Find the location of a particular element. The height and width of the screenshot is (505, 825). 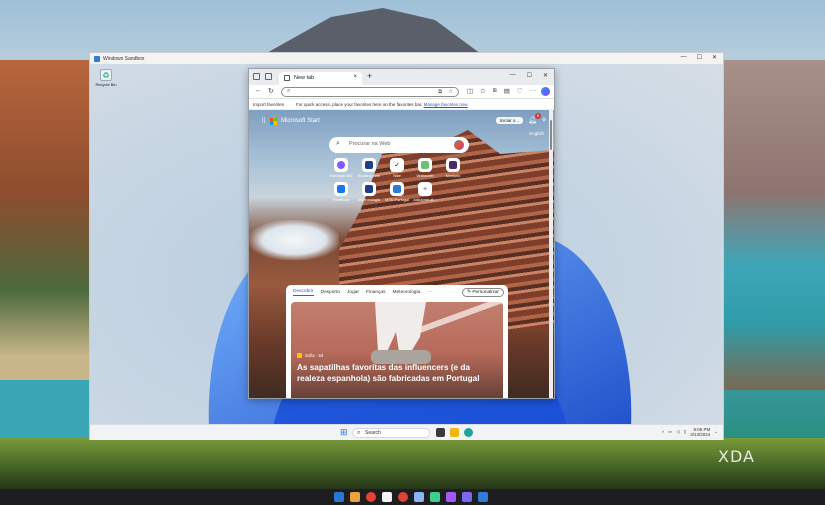

more-menu-icon: ··· is located at coordinates (533, 91).